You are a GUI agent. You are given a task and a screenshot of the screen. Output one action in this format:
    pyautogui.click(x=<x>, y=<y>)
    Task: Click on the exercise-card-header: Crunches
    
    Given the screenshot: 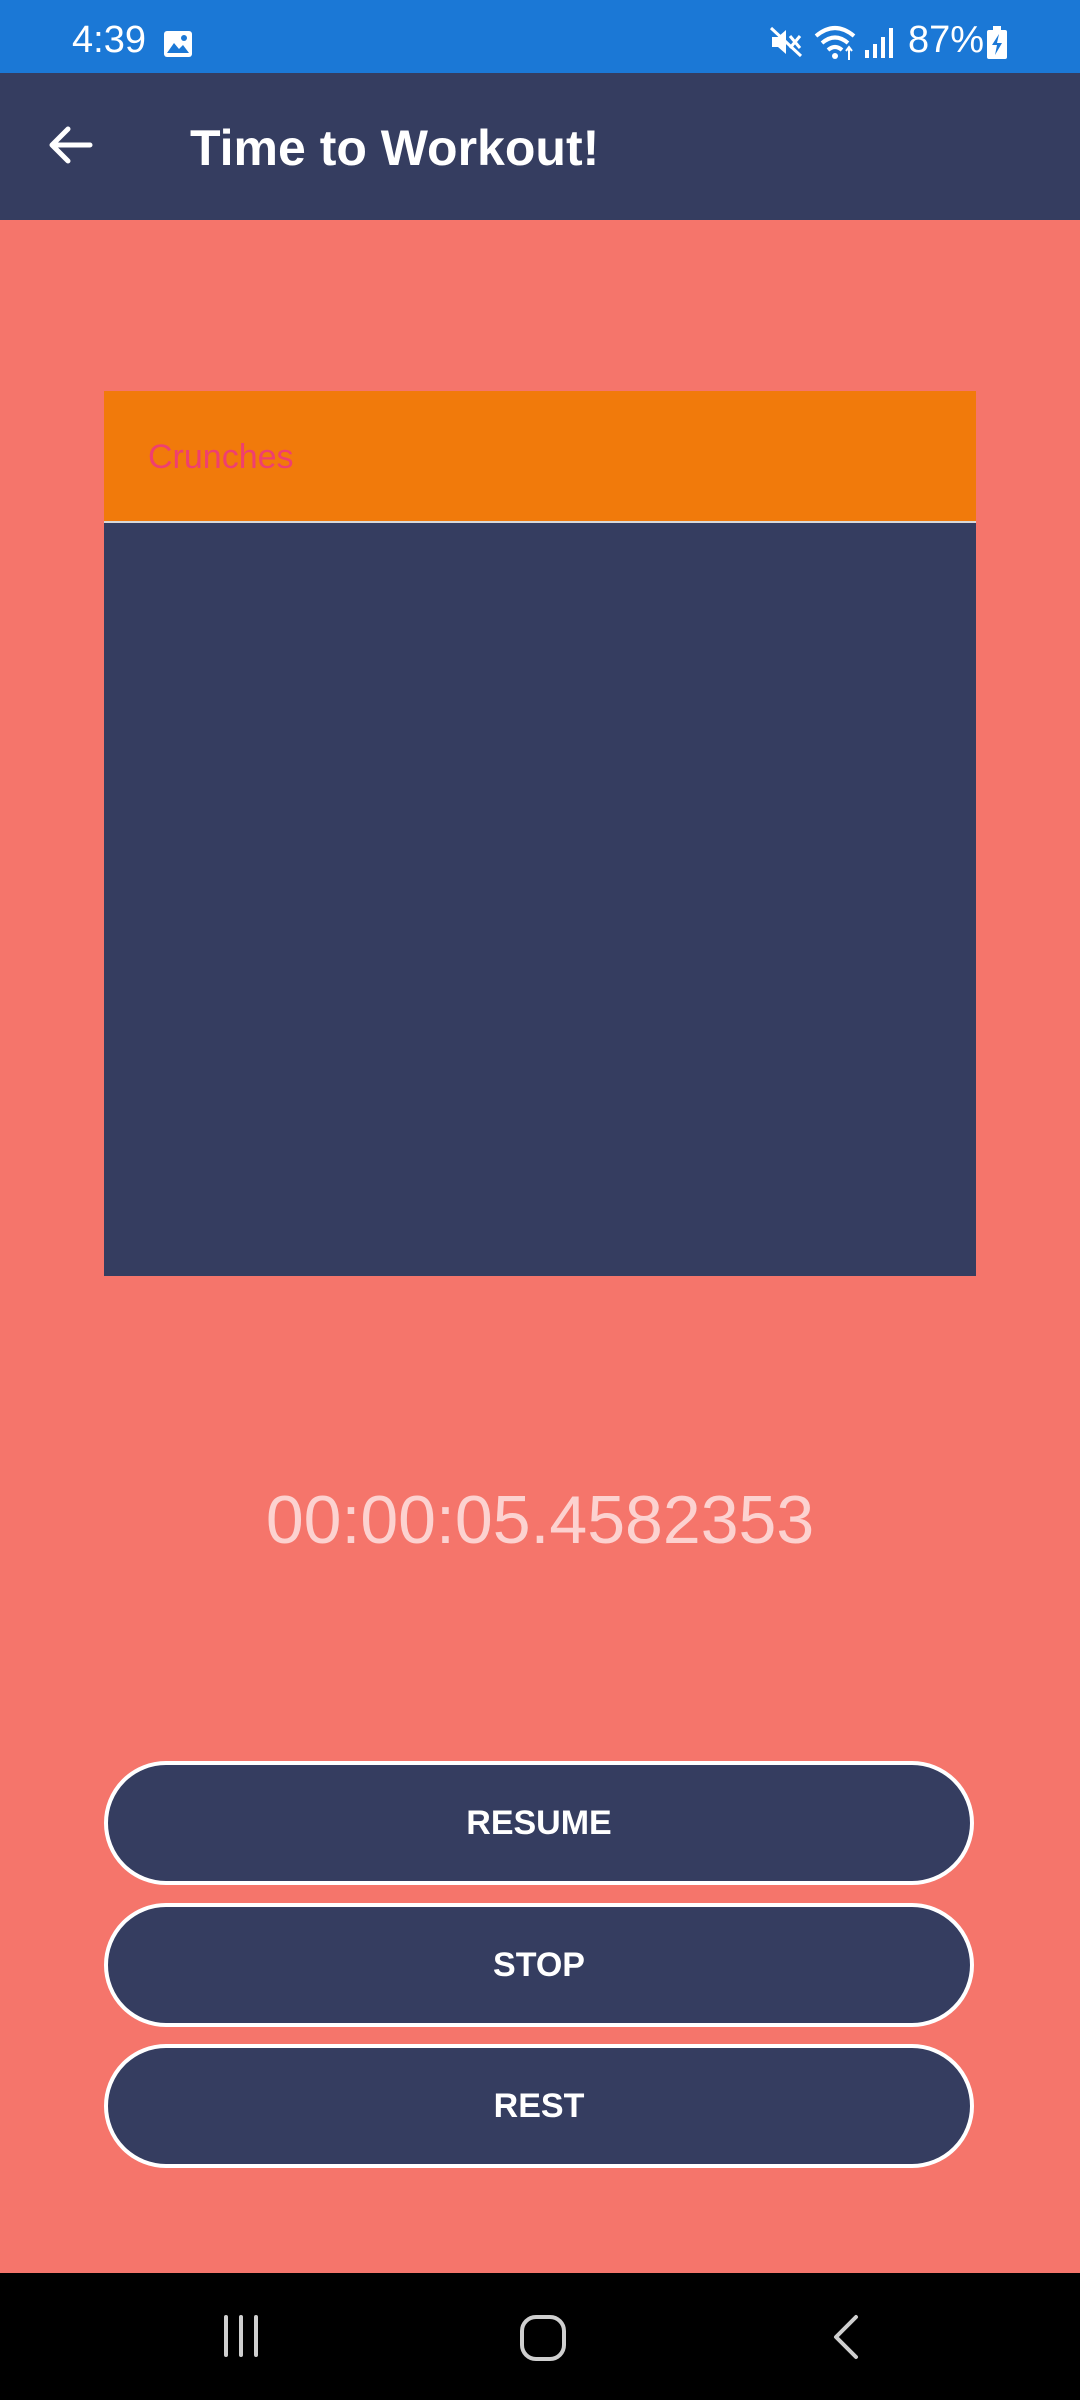 What is the action you would take?
    pyautogui.click(x=540, y=457)
    